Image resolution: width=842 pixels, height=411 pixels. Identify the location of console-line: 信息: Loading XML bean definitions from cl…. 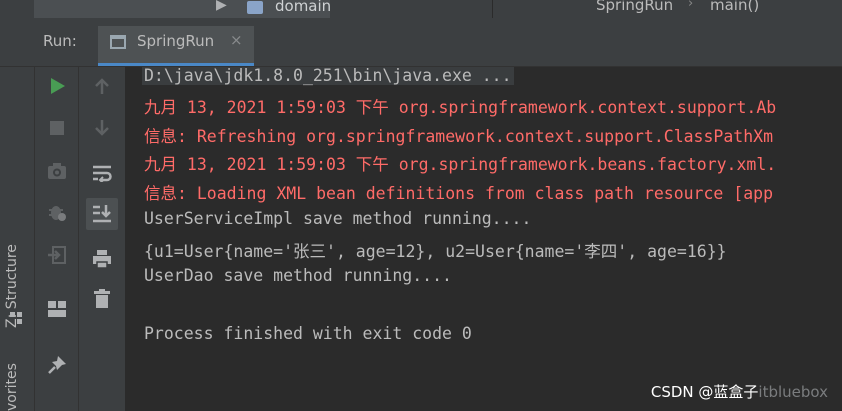
(459, 193).